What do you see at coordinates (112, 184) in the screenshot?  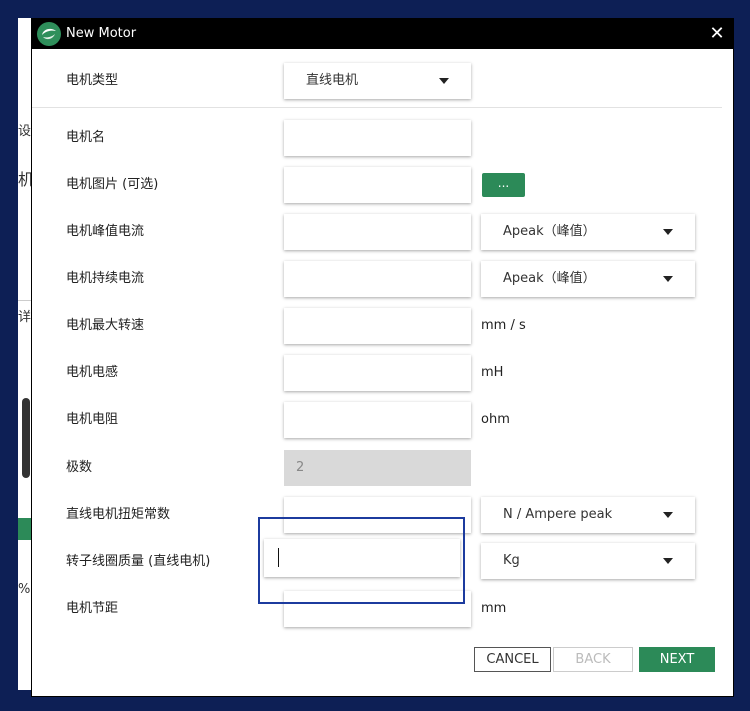 I see `label-motor-image: 电机图片 (可选)` at bounding box center [112, 184].